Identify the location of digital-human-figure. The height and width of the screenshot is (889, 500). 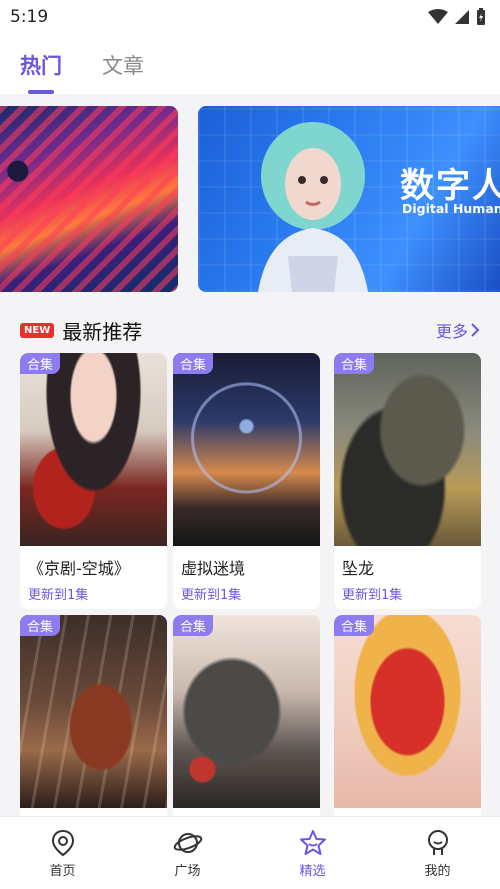
(313, 207).